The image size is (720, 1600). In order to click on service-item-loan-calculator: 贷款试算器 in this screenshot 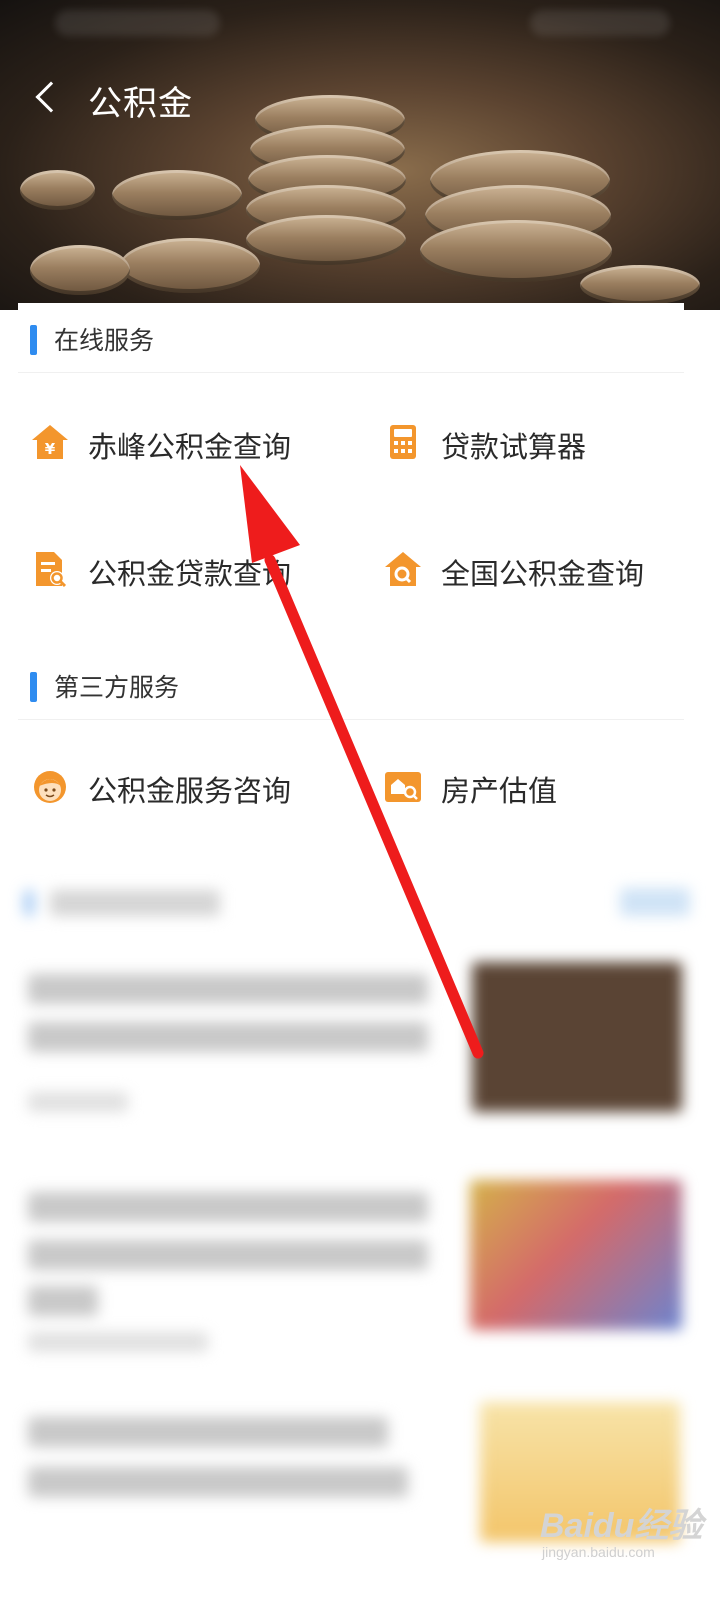, I will do `click(536, 443)`.